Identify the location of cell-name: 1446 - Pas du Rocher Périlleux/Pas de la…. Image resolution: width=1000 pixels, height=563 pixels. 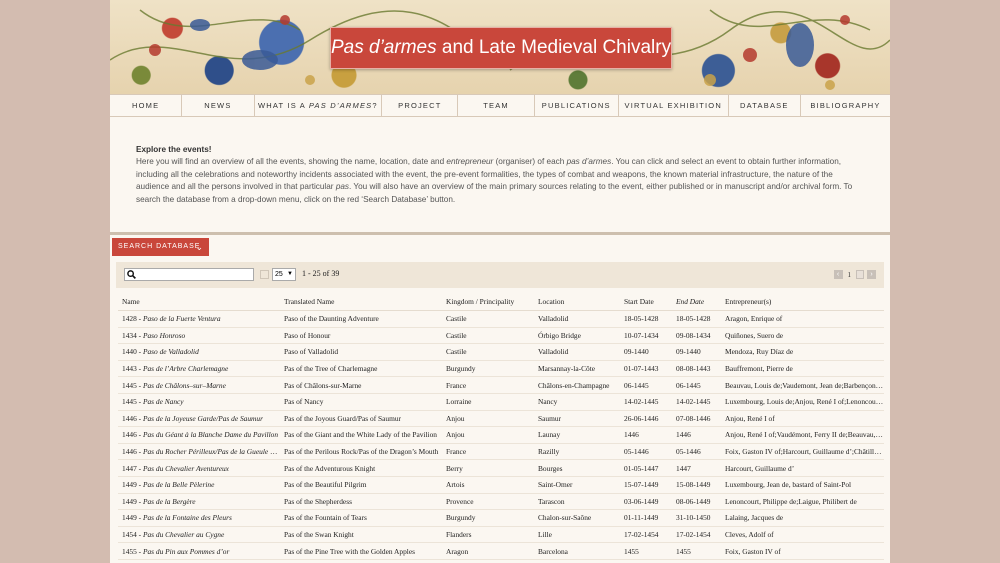
(199, 452).